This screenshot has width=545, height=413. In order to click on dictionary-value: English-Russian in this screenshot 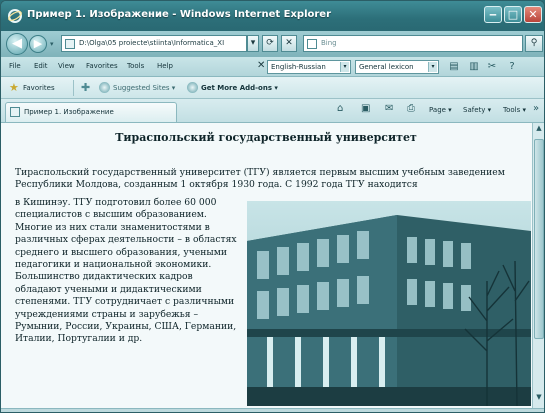, I will do `click(298, 67)`.